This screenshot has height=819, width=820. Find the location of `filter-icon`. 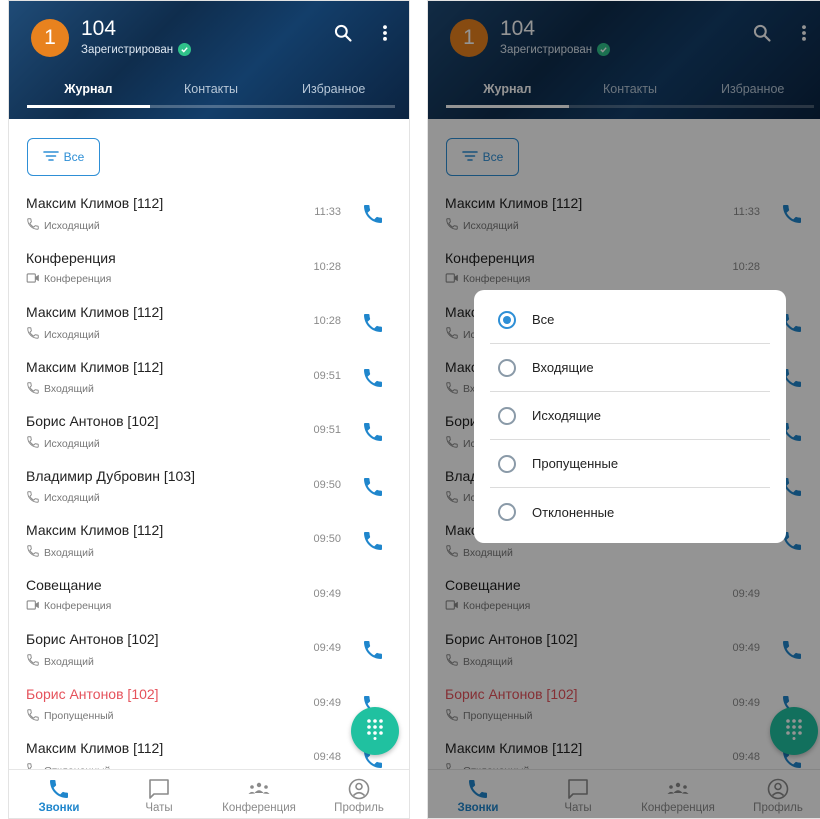

filter-icon is located at coordinates (50, 157).